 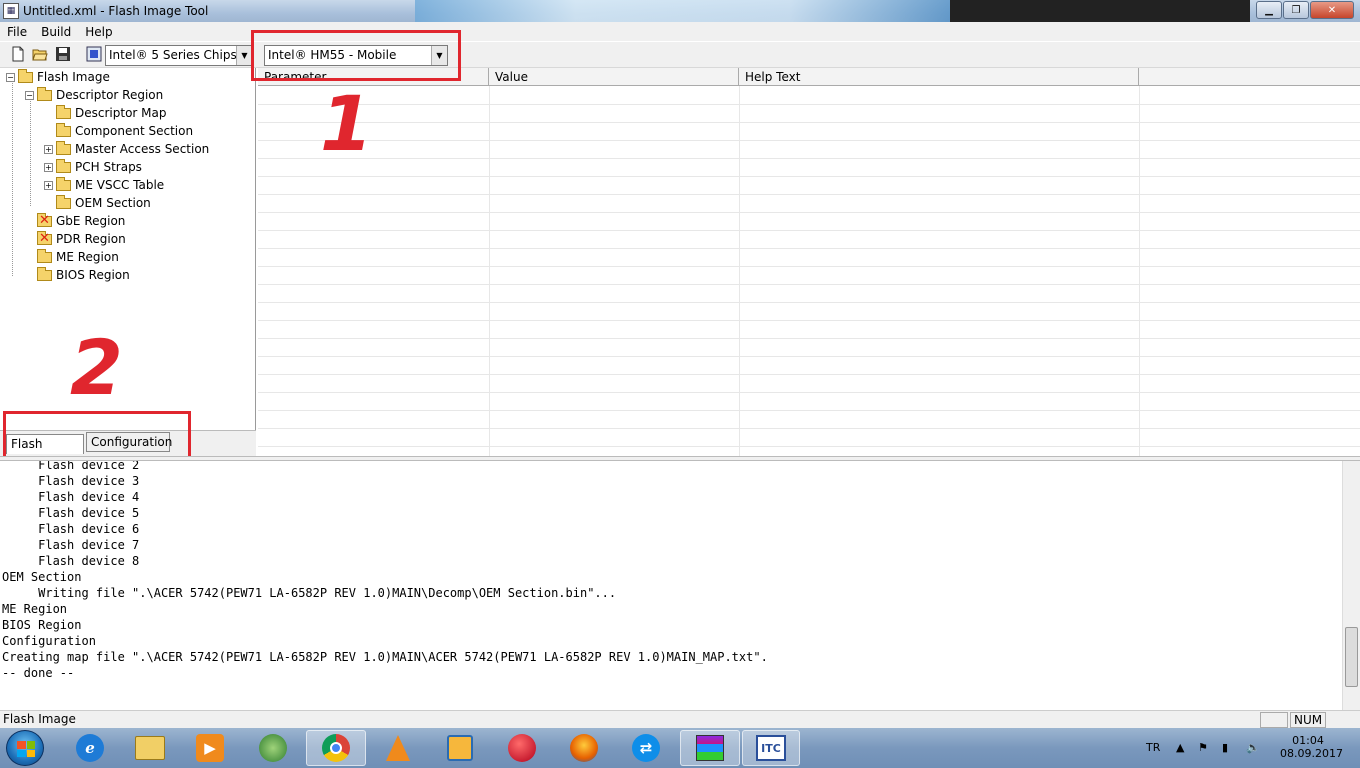 I want to click on chevron-down-icon: ▼, so click(x=244, y=55).